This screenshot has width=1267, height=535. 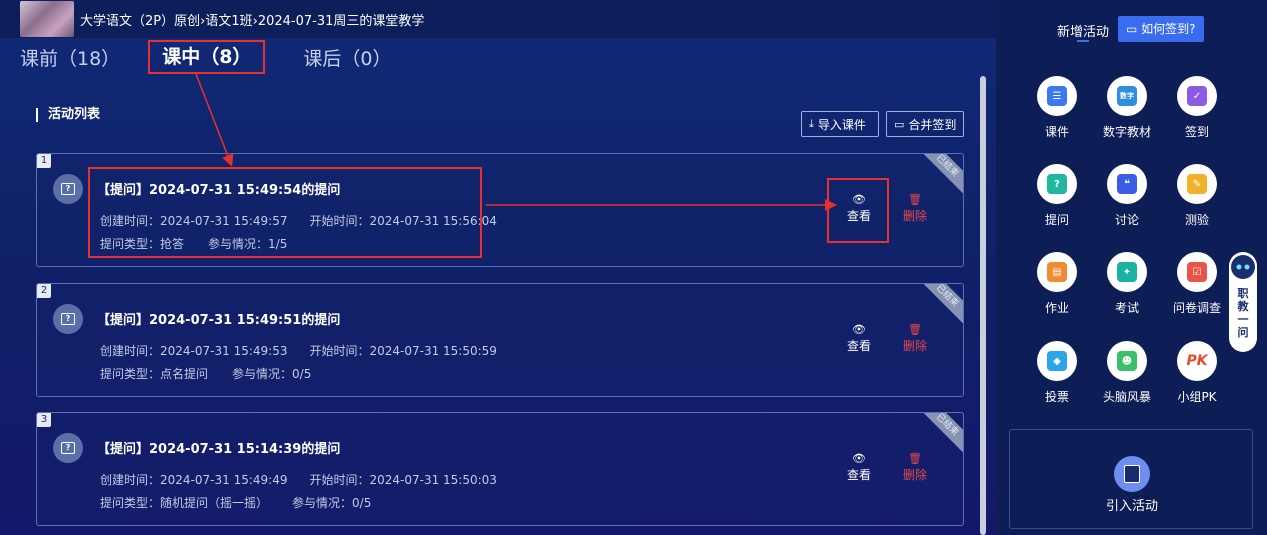 I want to click on started-time: 2024-07-31 15:50:03, so click(x=433, y=480).